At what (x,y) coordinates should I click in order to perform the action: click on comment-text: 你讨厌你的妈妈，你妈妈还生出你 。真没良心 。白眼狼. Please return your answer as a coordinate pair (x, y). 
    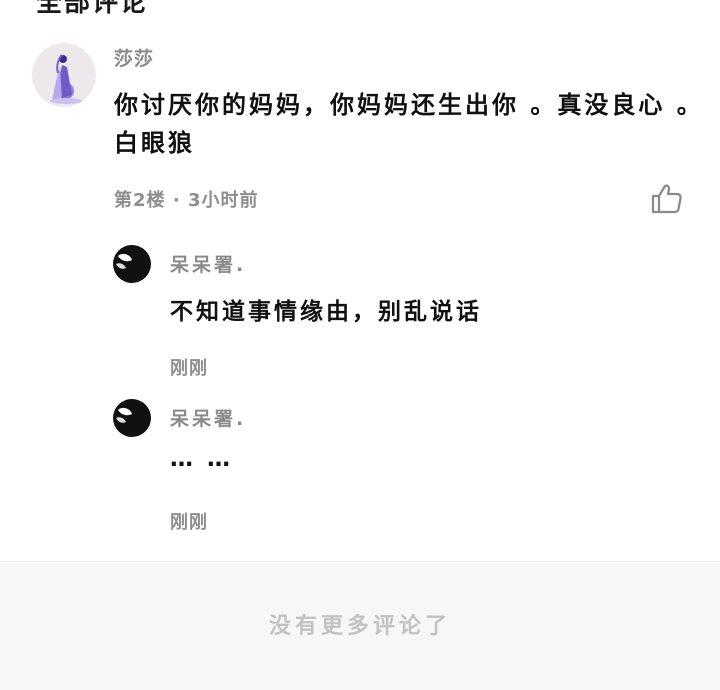
    Looking at the image, I should click on (409, 124).